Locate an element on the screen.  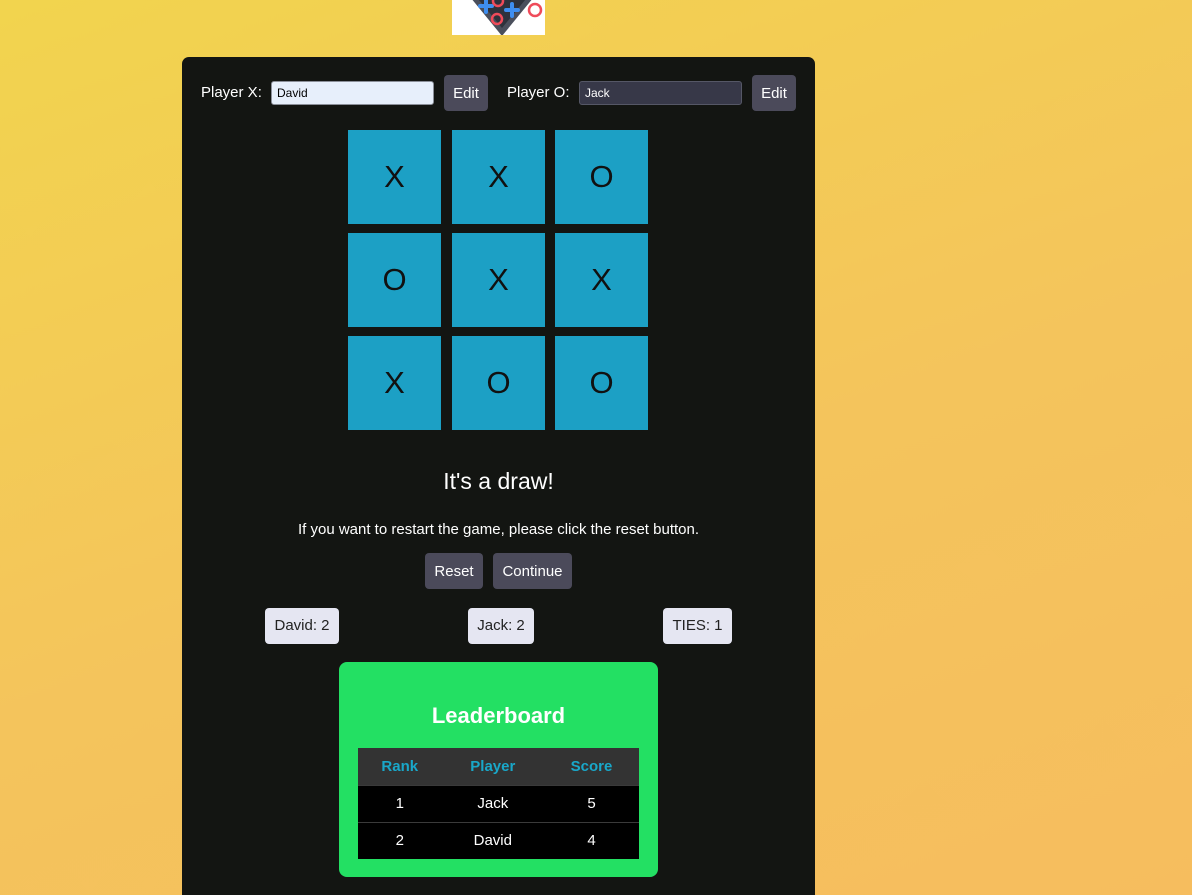
score-cell: 4 is located at coordinates (591, 840).